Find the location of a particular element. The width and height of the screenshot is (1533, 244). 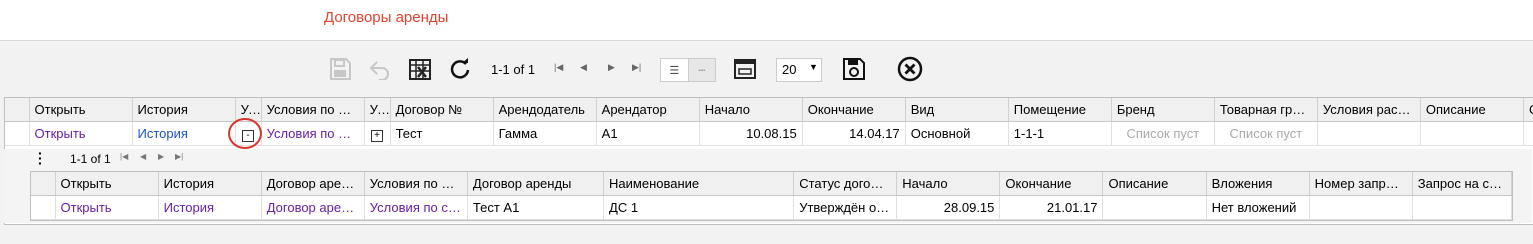

column-header: Арендодатель is located at coordinates (545, 110).